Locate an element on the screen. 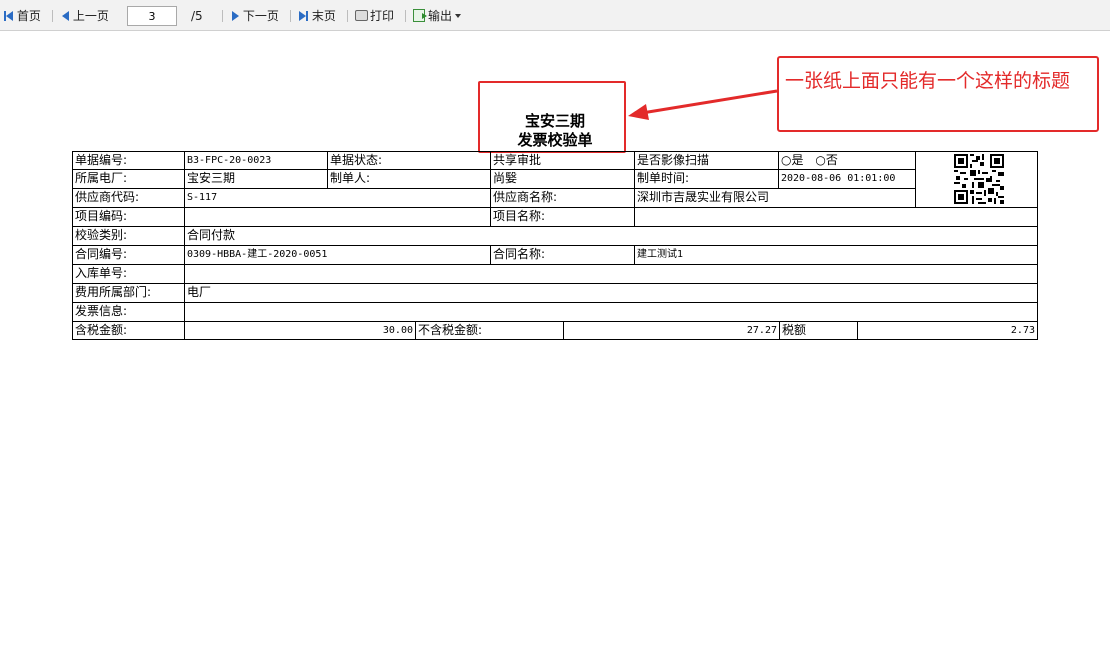 The image size is (1110, 670). project-code-value is located at coordinates (338, 217).